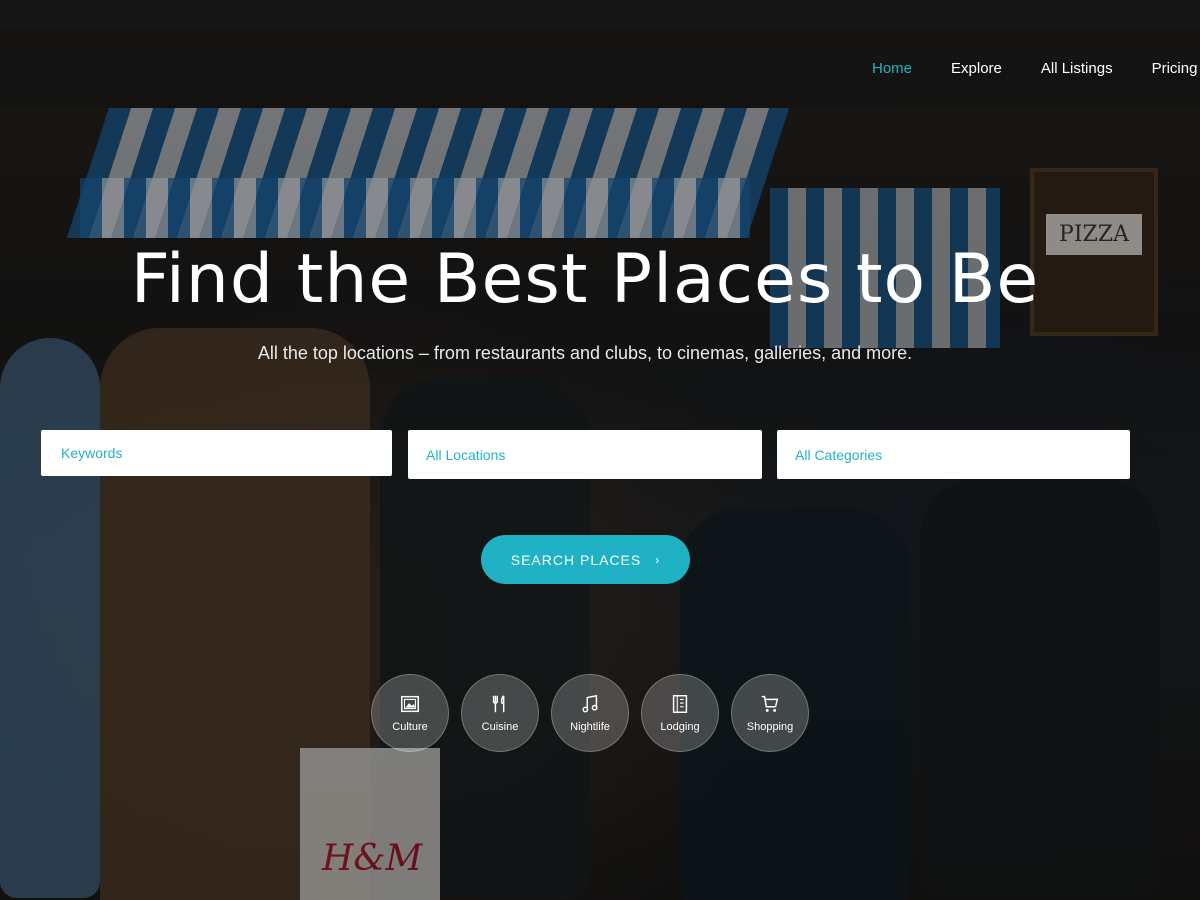  I want to click on location-select-value: All Locations, so click(466, 454).